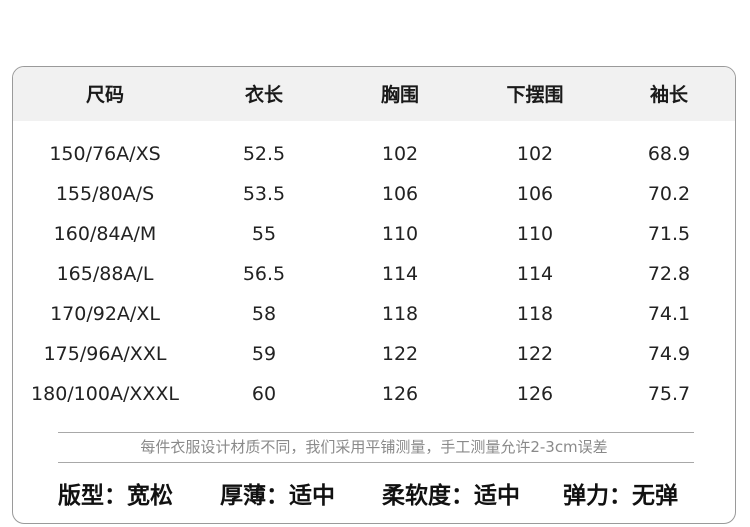 The width and height of the screenshot is (750, 527). Describe the element at coordinates (105, 394) in the screenshot. I see `cell-size: 180/100A/XXXL` at that location.